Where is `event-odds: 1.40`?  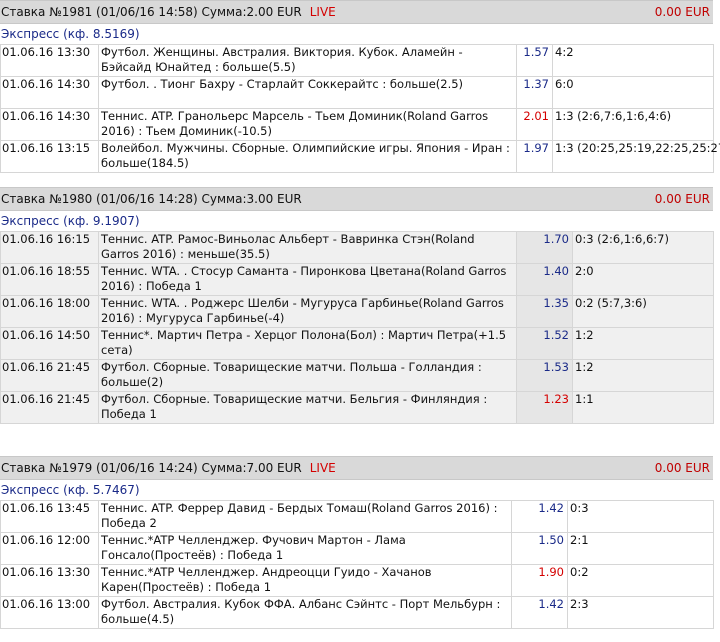 event-odds: 1.40 is located at coordinates (544, 279).